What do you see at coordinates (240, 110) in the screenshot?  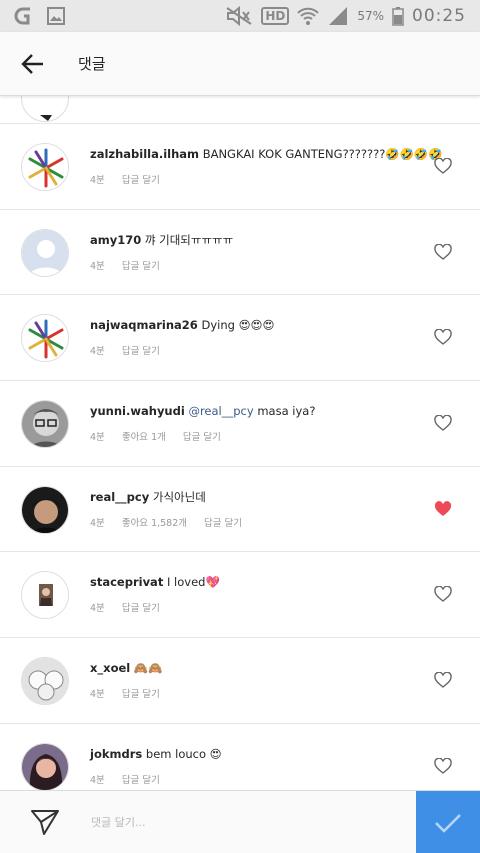 I see `list-item` at bounding box center [240, 110].